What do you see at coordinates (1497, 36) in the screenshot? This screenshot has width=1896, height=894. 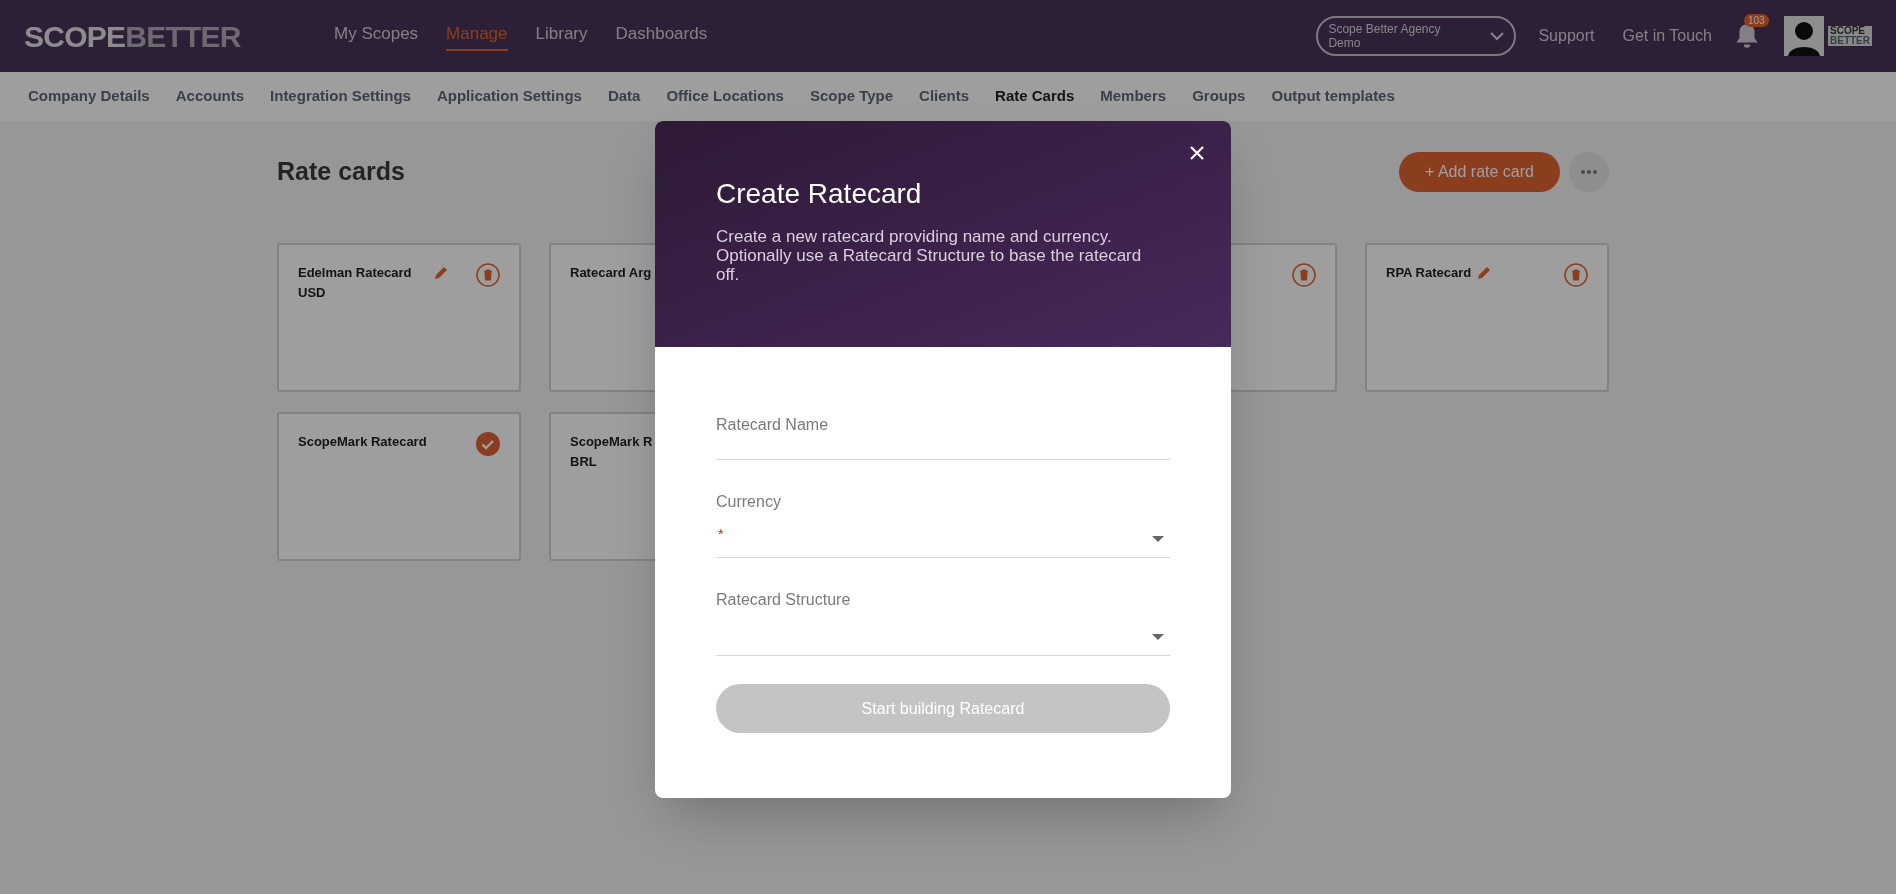 I see `chevron-down-icon` at bounding box center [1497, 36].